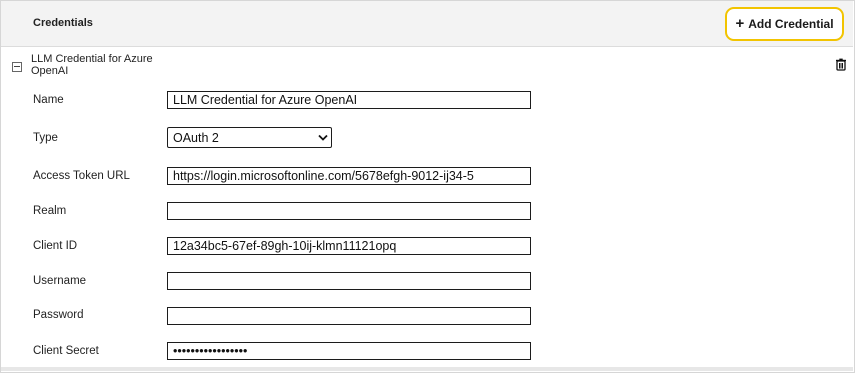 The width and height of the screenshot is (855, 373). I want to click on realm-field, so click(349, 211).